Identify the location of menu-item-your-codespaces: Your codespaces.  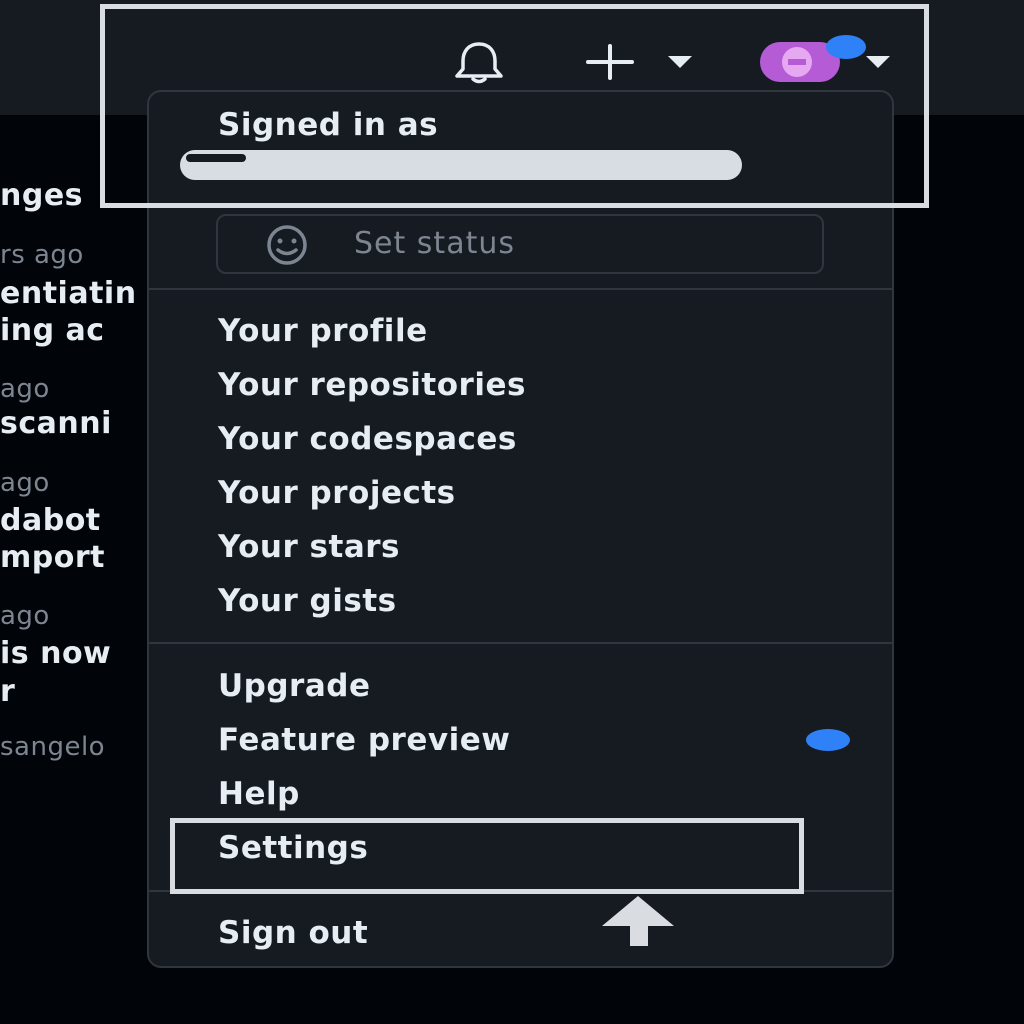
(367, 439).